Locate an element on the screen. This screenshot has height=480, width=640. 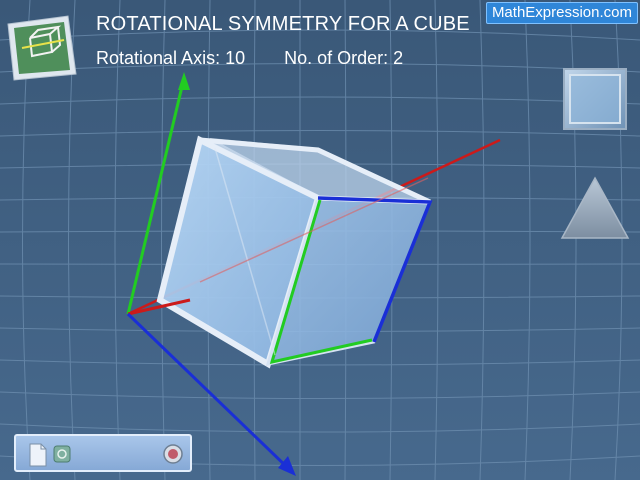
reset-icon is located at coordinates (173, 454).